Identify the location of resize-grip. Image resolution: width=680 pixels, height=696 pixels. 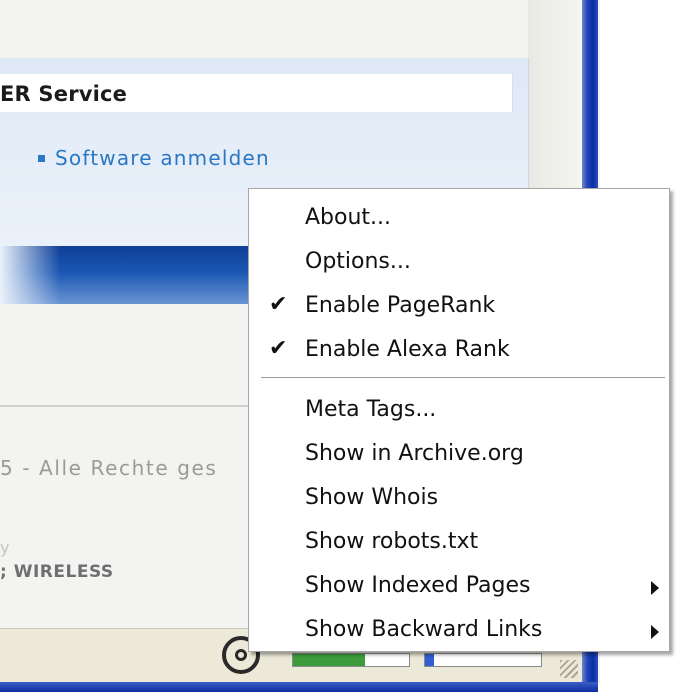
(569, 669).